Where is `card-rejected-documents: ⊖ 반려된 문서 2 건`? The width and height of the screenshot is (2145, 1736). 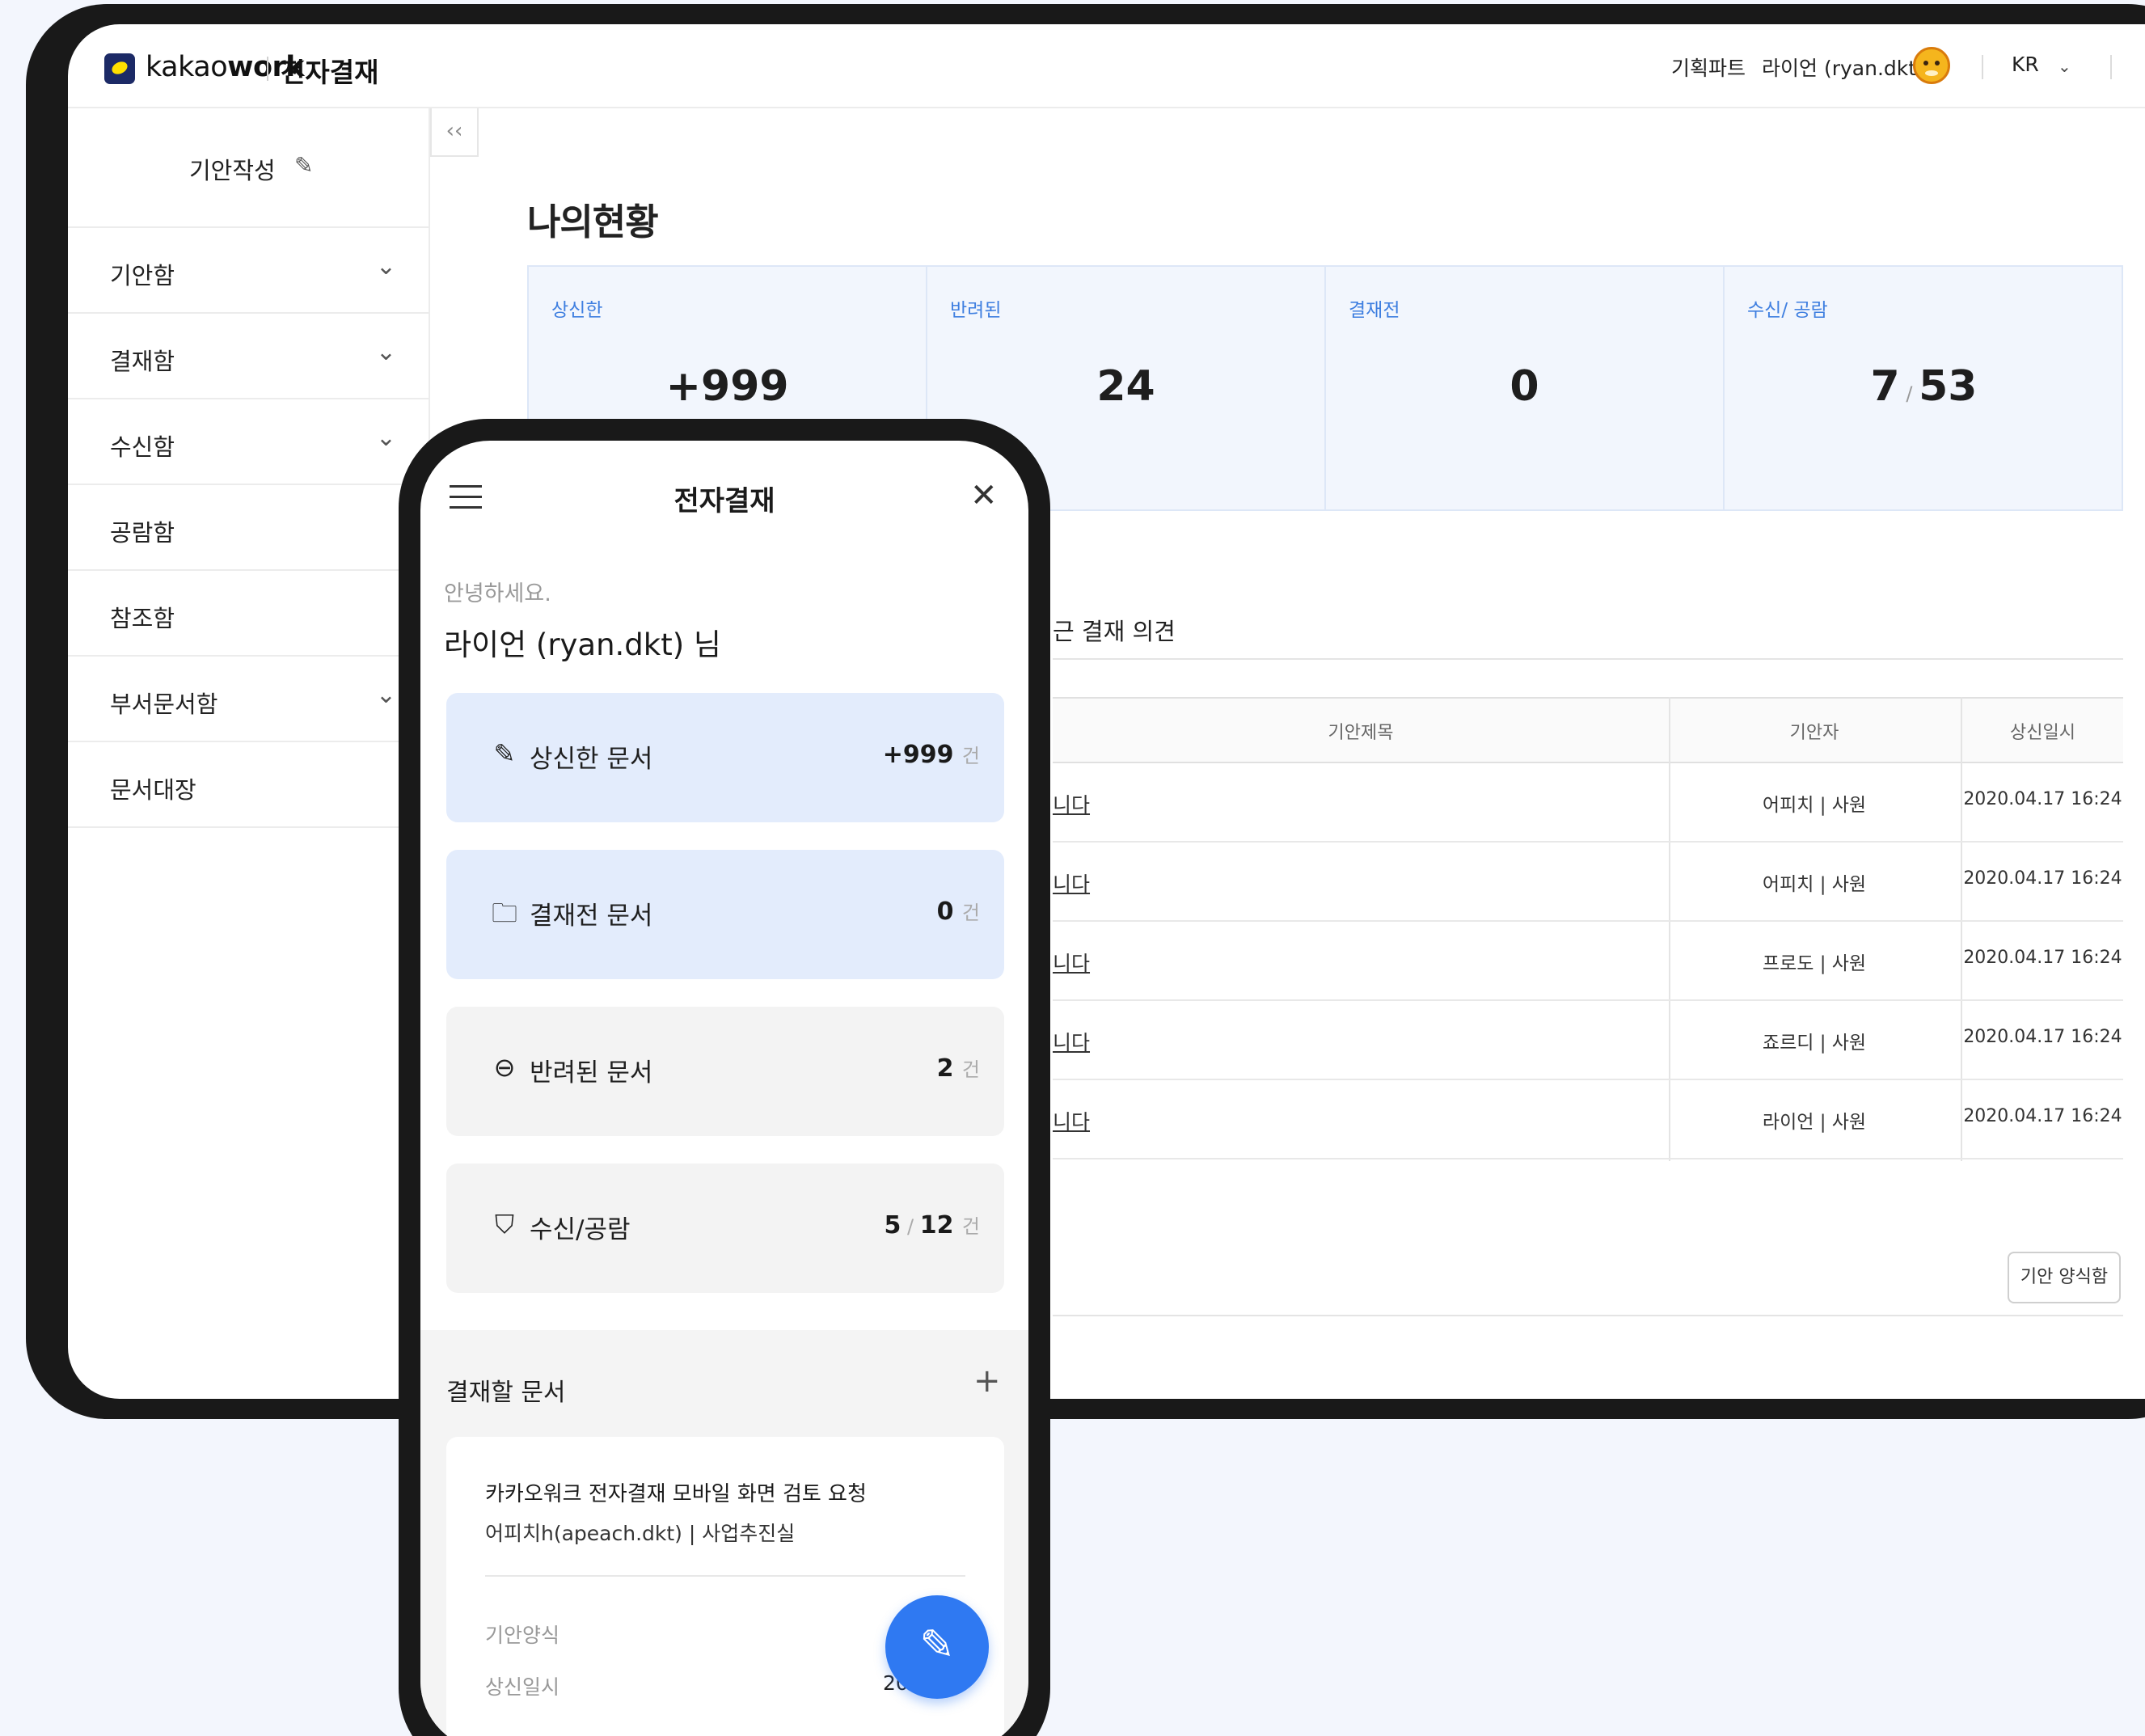 card-rejected-documents: ⊖ 반려된 문서 2 건 is located at coordinates (725, 1071).